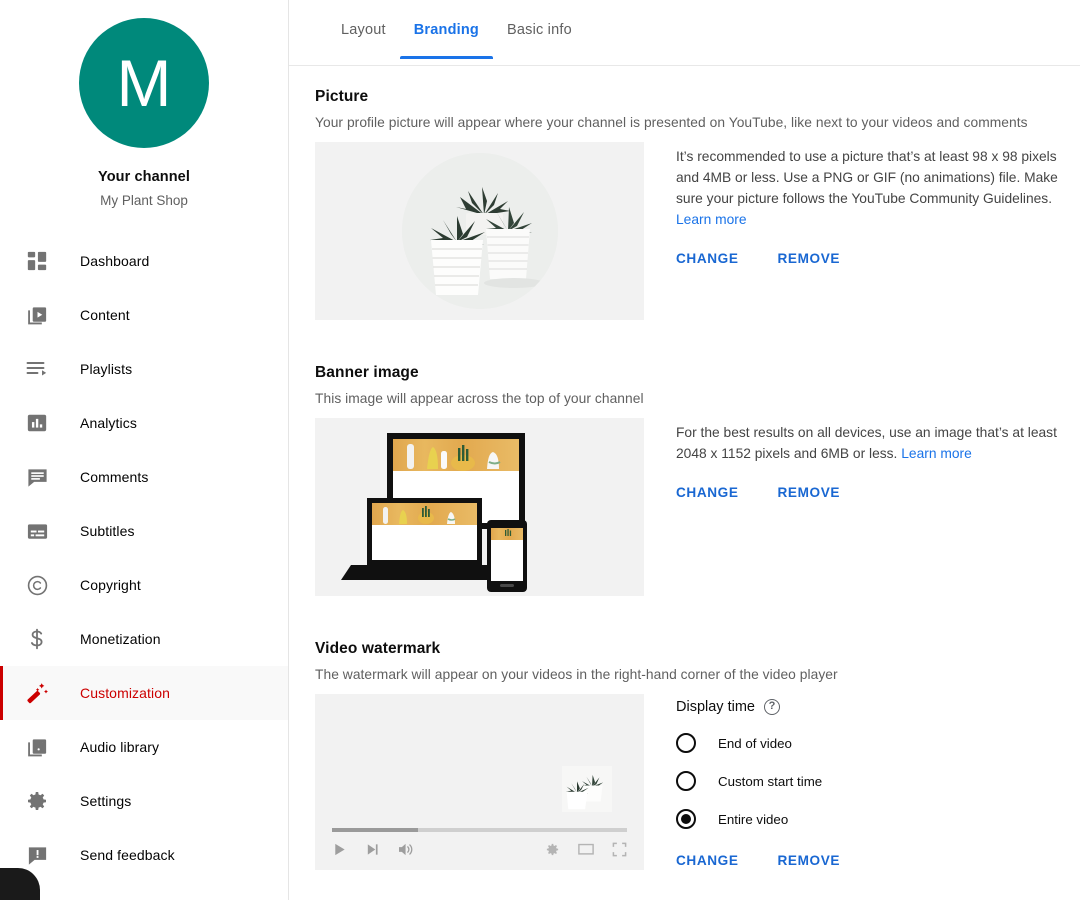 This screenshot has height=900, width=1080. What do you see at coordinates (378, 648) in the screenshot?
I see `watermark-title: Video watermark` at bounding box center [378, 648].